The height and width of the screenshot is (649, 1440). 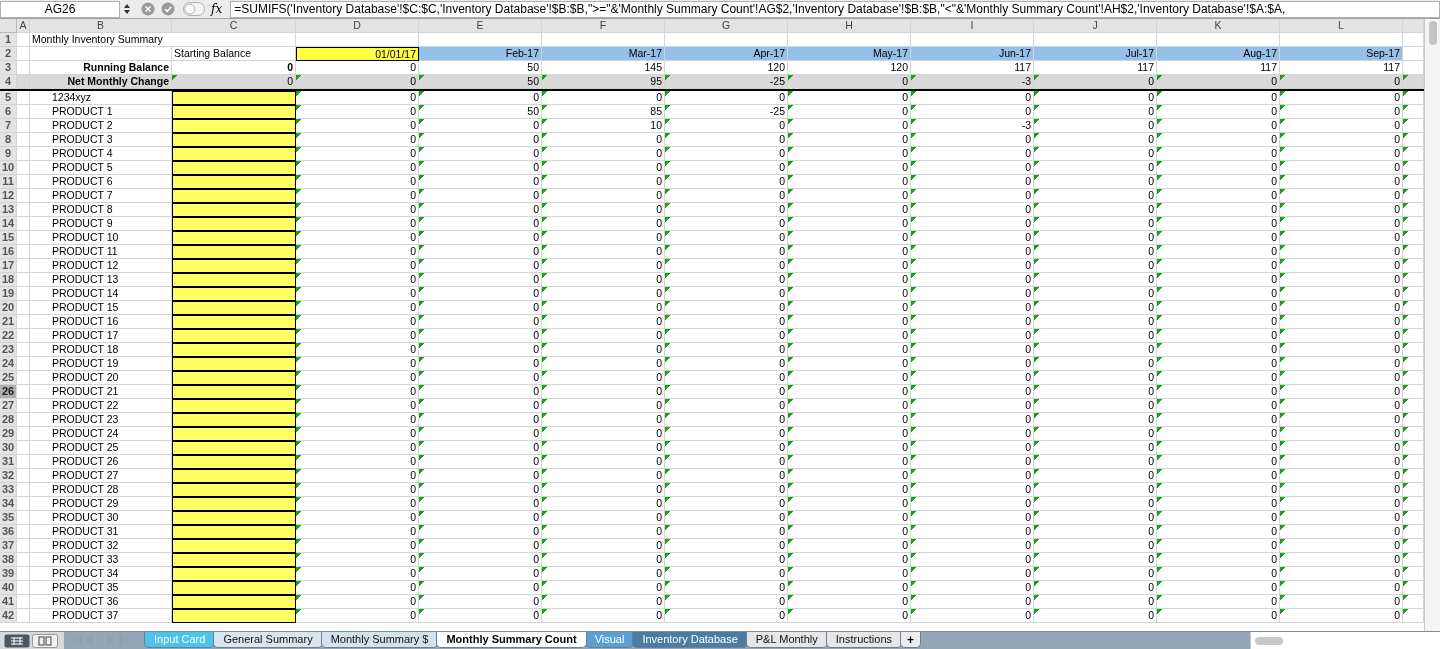 I want to click on column-header: B, so click(x=101, y=26).